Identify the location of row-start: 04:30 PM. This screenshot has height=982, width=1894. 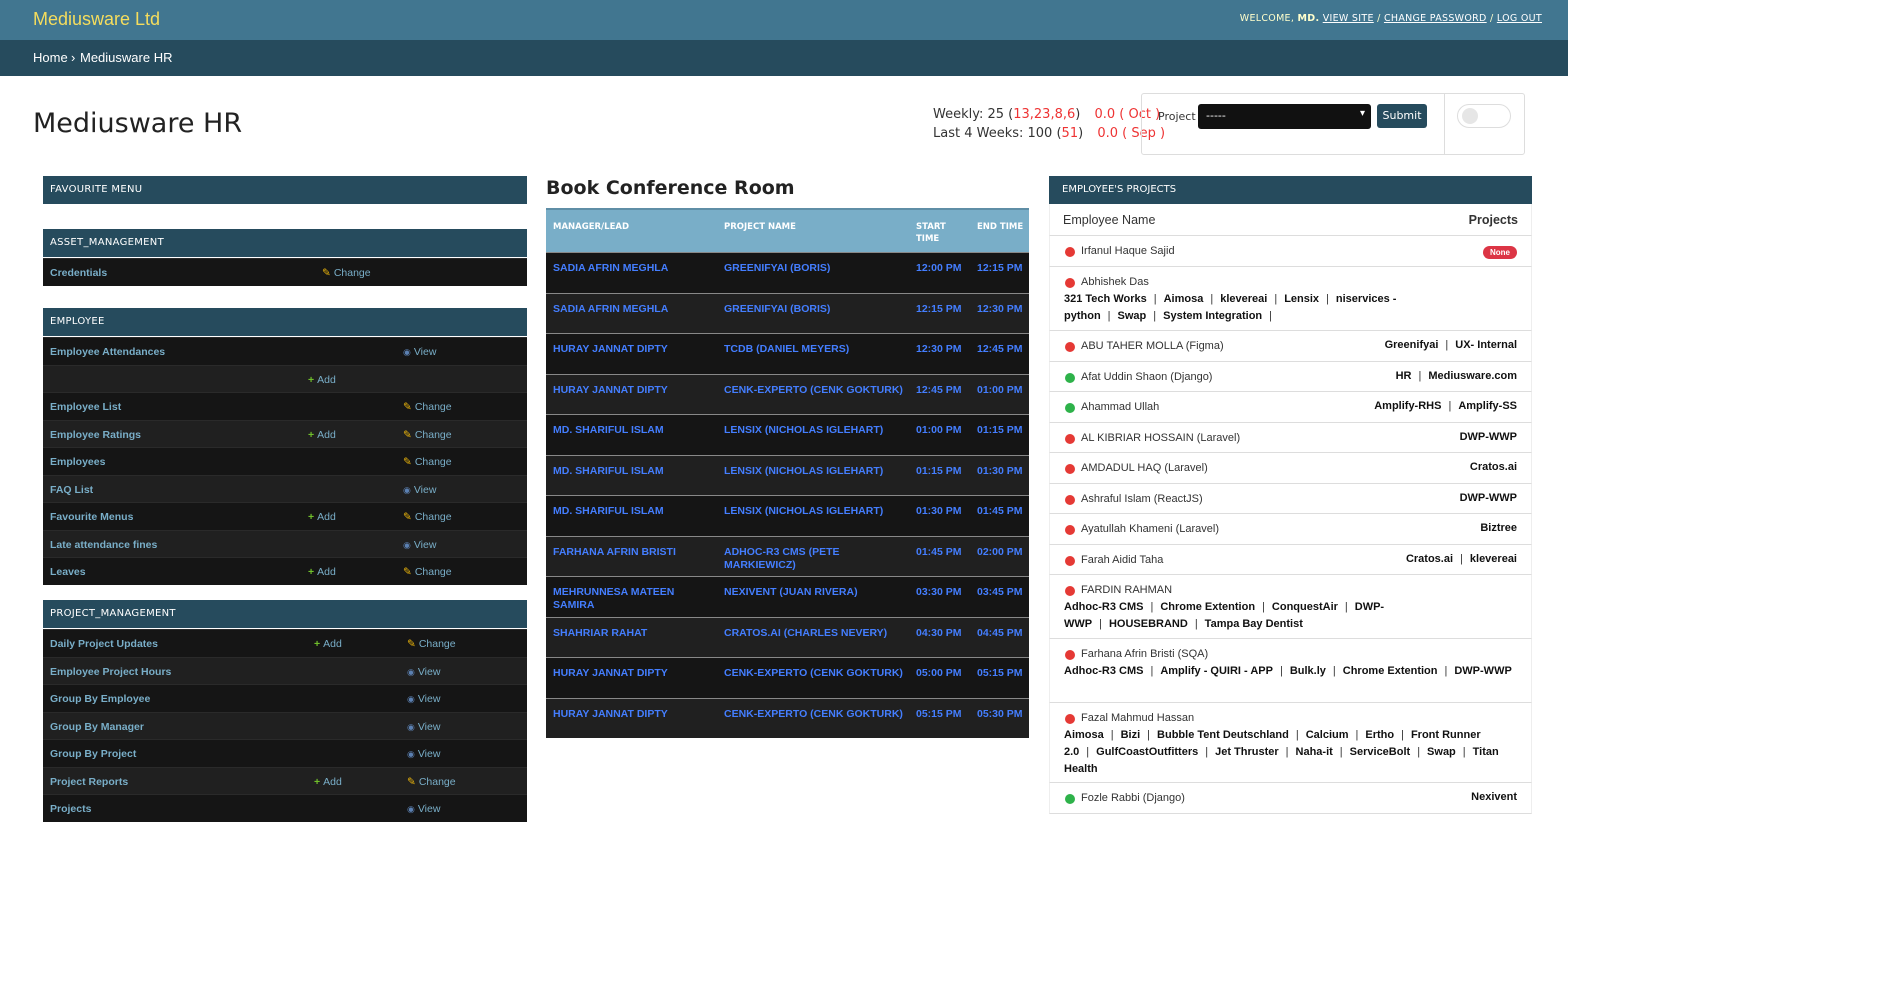
(939, 632).